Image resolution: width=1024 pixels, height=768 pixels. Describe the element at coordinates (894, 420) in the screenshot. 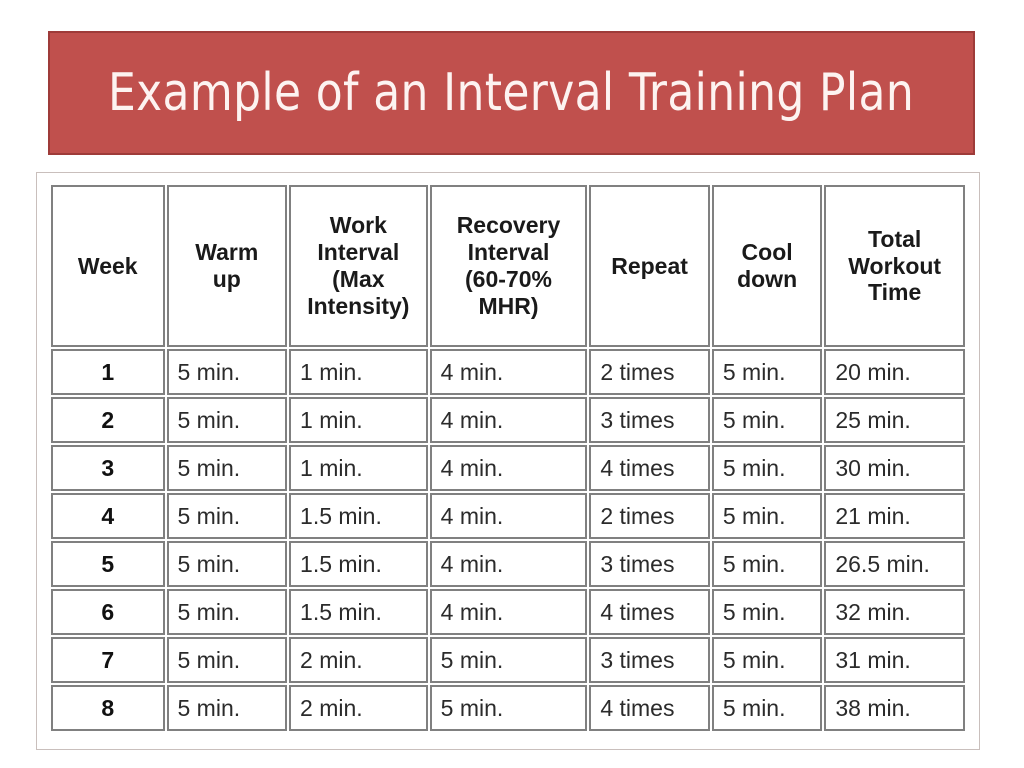

I see `cell-total: 25 min.` at that location.